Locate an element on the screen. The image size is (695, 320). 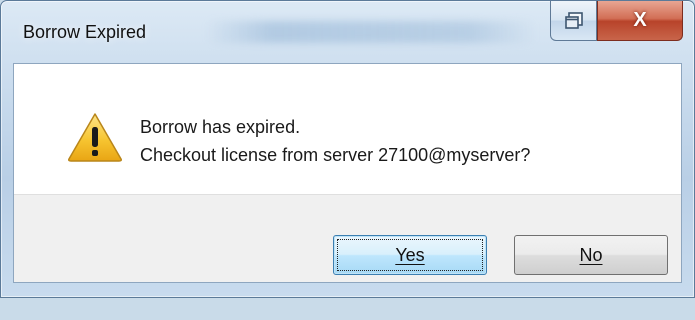
window-title: Borrow Expired is located at coordinates (85, 32).